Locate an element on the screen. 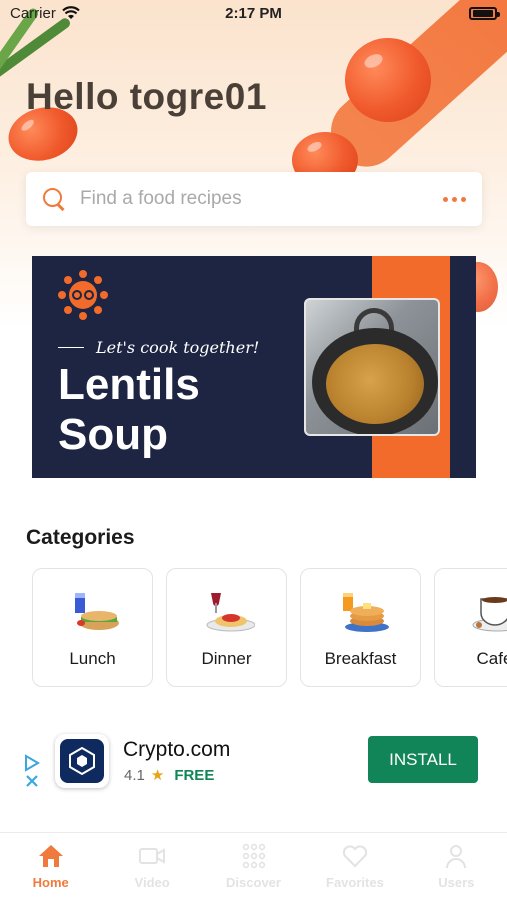  tab-users: Users is located at coordinates (456, 866).